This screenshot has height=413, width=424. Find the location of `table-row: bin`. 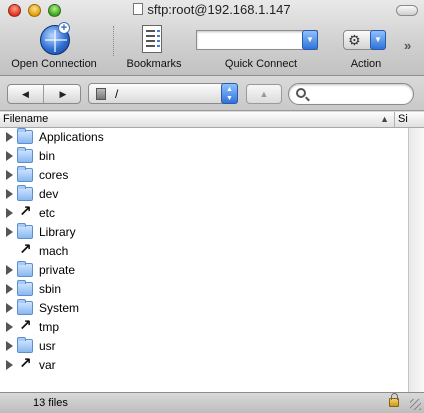

table-row: bin is located at coordinates (204, 156).